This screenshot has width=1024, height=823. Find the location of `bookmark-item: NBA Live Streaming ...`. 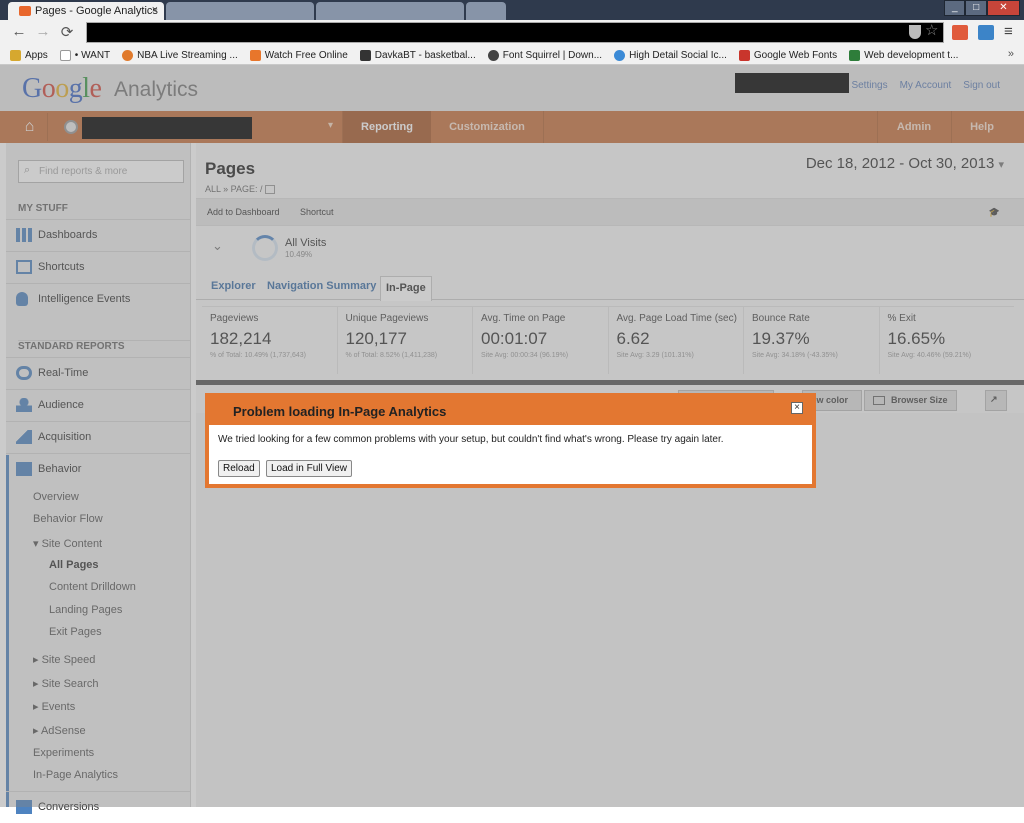

bookmark-item: NBA Live Streaming ... is located at coordinates (180, 55).